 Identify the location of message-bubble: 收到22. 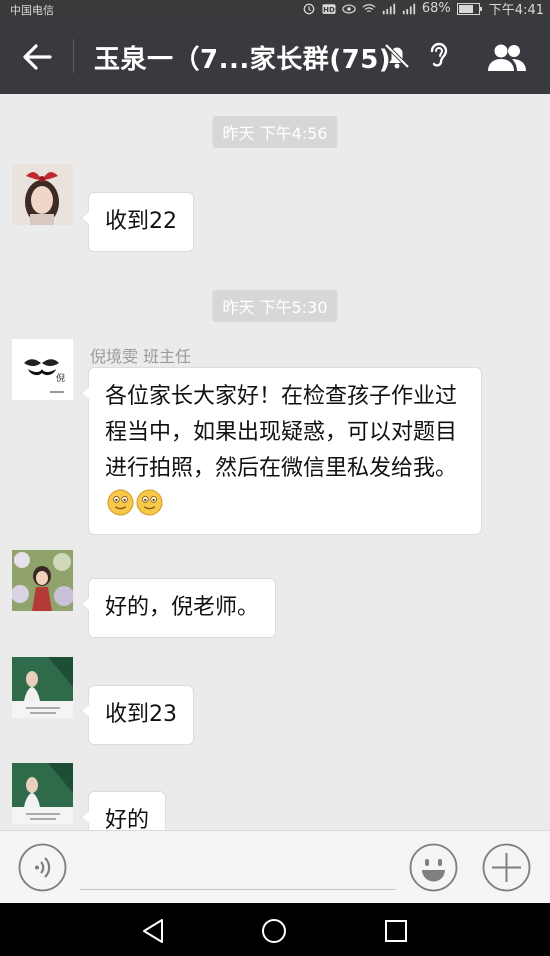
(137, 222).